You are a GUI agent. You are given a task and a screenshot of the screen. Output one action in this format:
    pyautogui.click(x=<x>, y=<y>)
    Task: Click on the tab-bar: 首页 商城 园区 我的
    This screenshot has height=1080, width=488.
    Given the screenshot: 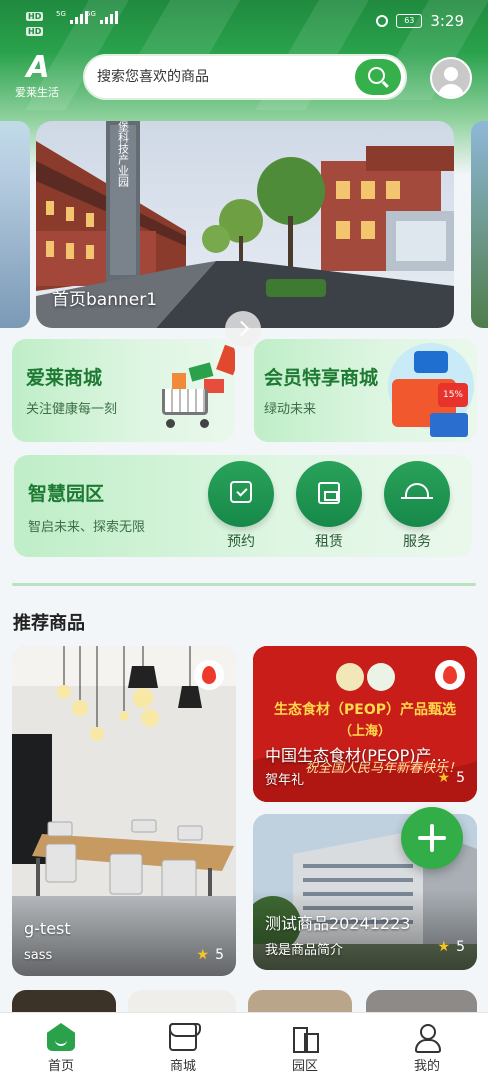 What is the action you would take?
    pyautogui.click(x=244, y=1046)
    